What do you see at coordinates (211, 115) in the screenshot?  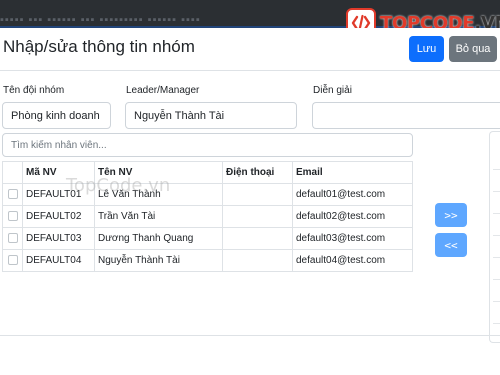 I see `leader-input: Nguyễn Thành Tài` at bounding box center [211, 115].